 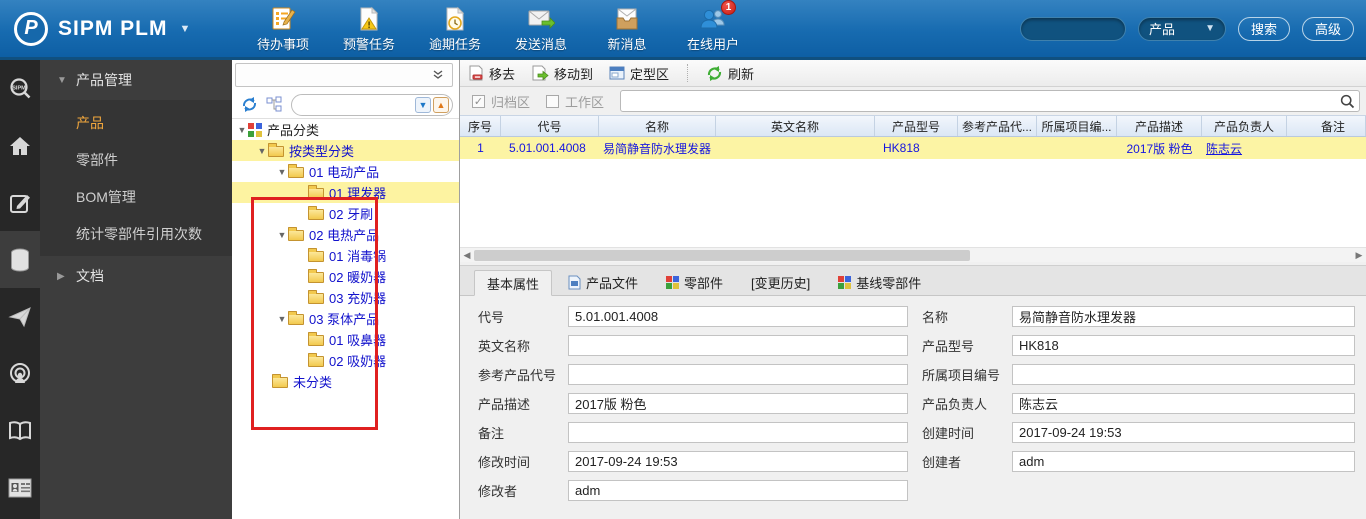 What do you see at coordinates (1159, 126) in the screenshot?
I see `col-header: 产品描述` at bounding box center [1159, 126].